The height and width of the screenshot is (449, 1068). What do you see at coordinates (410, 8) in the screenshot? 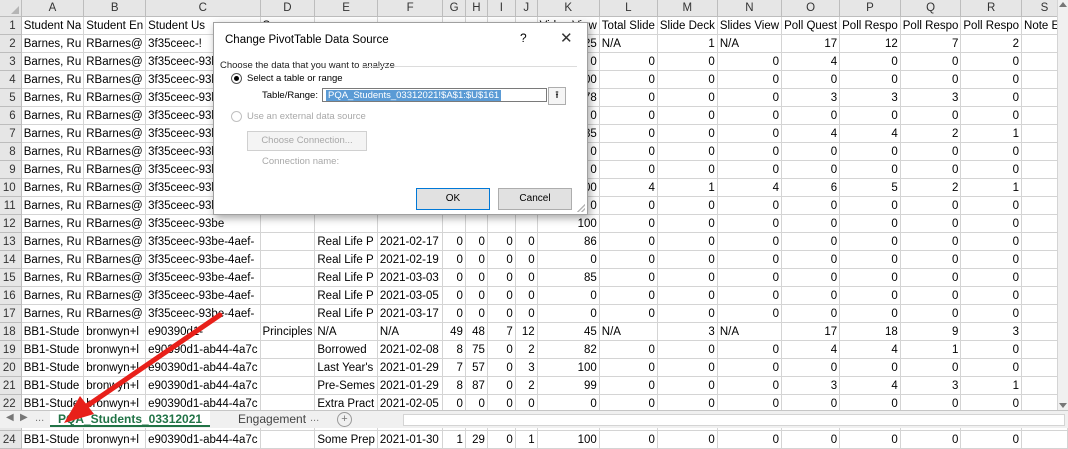
I see `column-header-f: F` at bounding box center [410, 8].